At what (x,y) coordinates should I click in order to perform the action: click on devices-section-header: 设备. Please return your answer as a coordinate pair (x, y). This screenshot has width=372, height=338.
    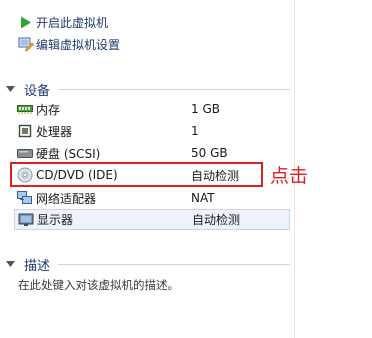
    Looking at the image, I should click on (27, 89).